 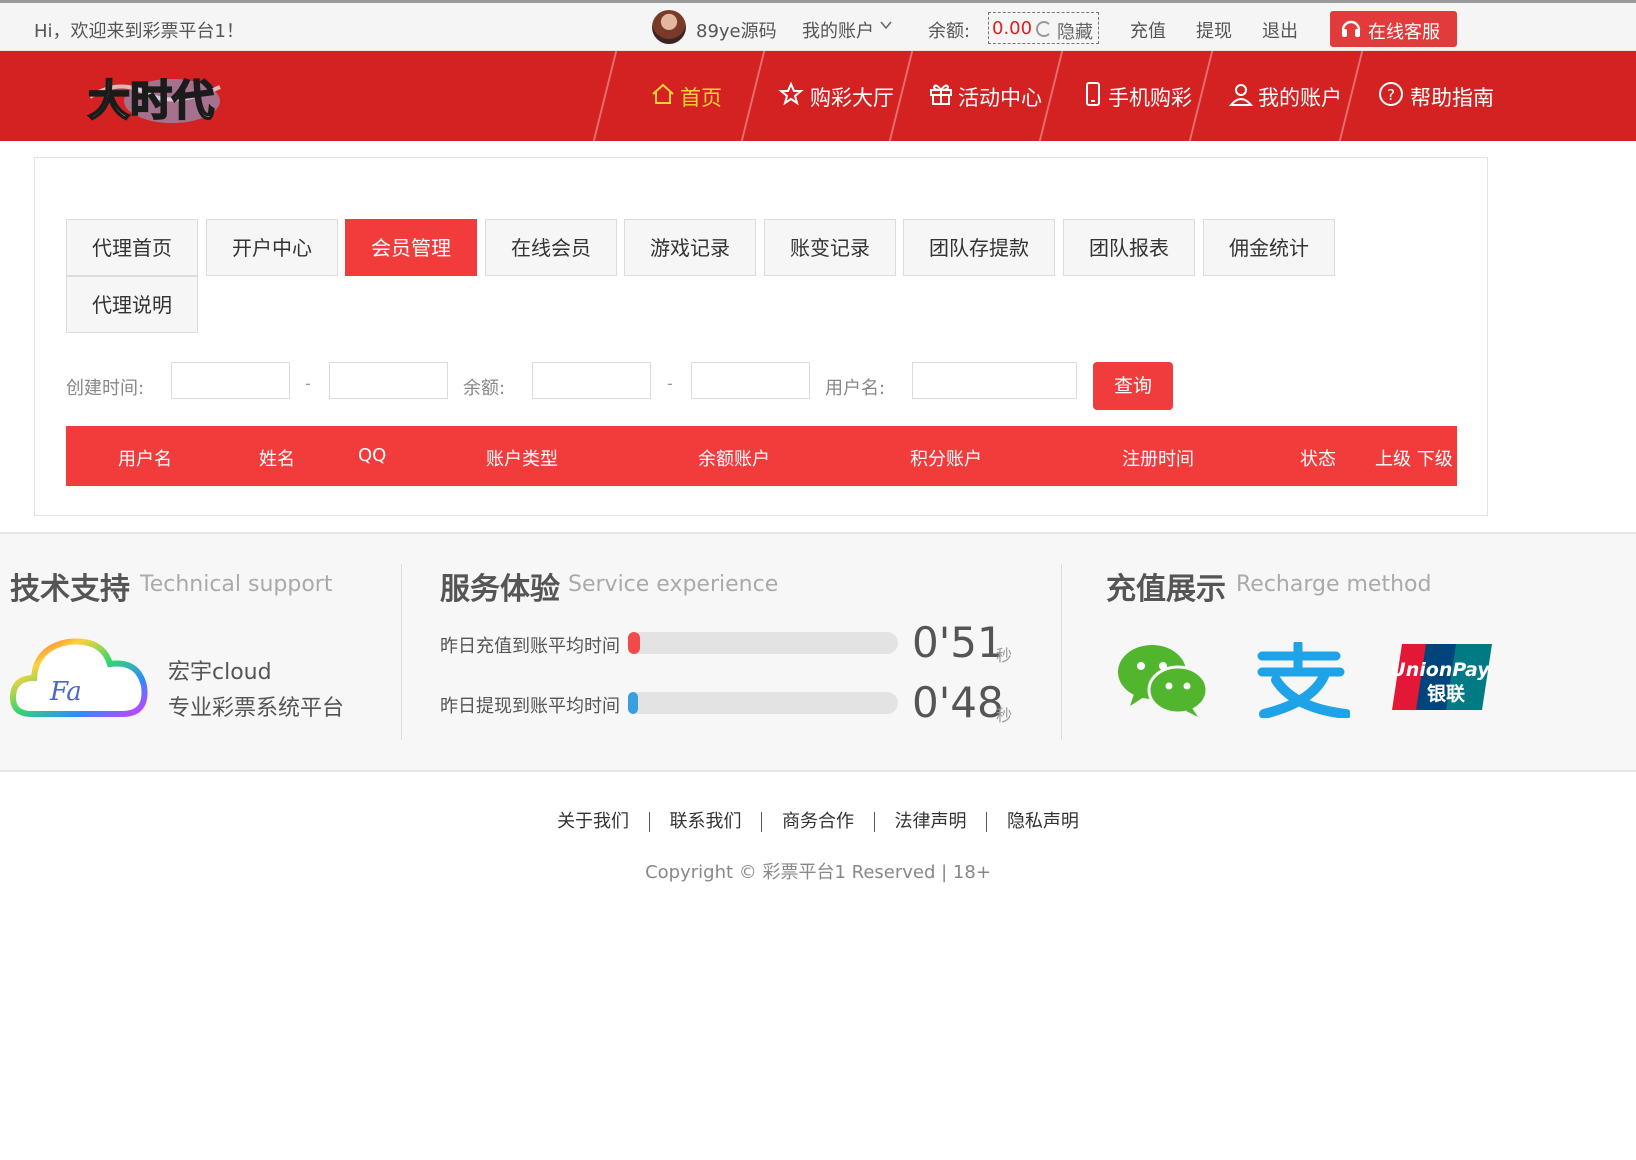 I want to click on nav-lottery-hall: 购彩大厅, so click(x=843, y=96).